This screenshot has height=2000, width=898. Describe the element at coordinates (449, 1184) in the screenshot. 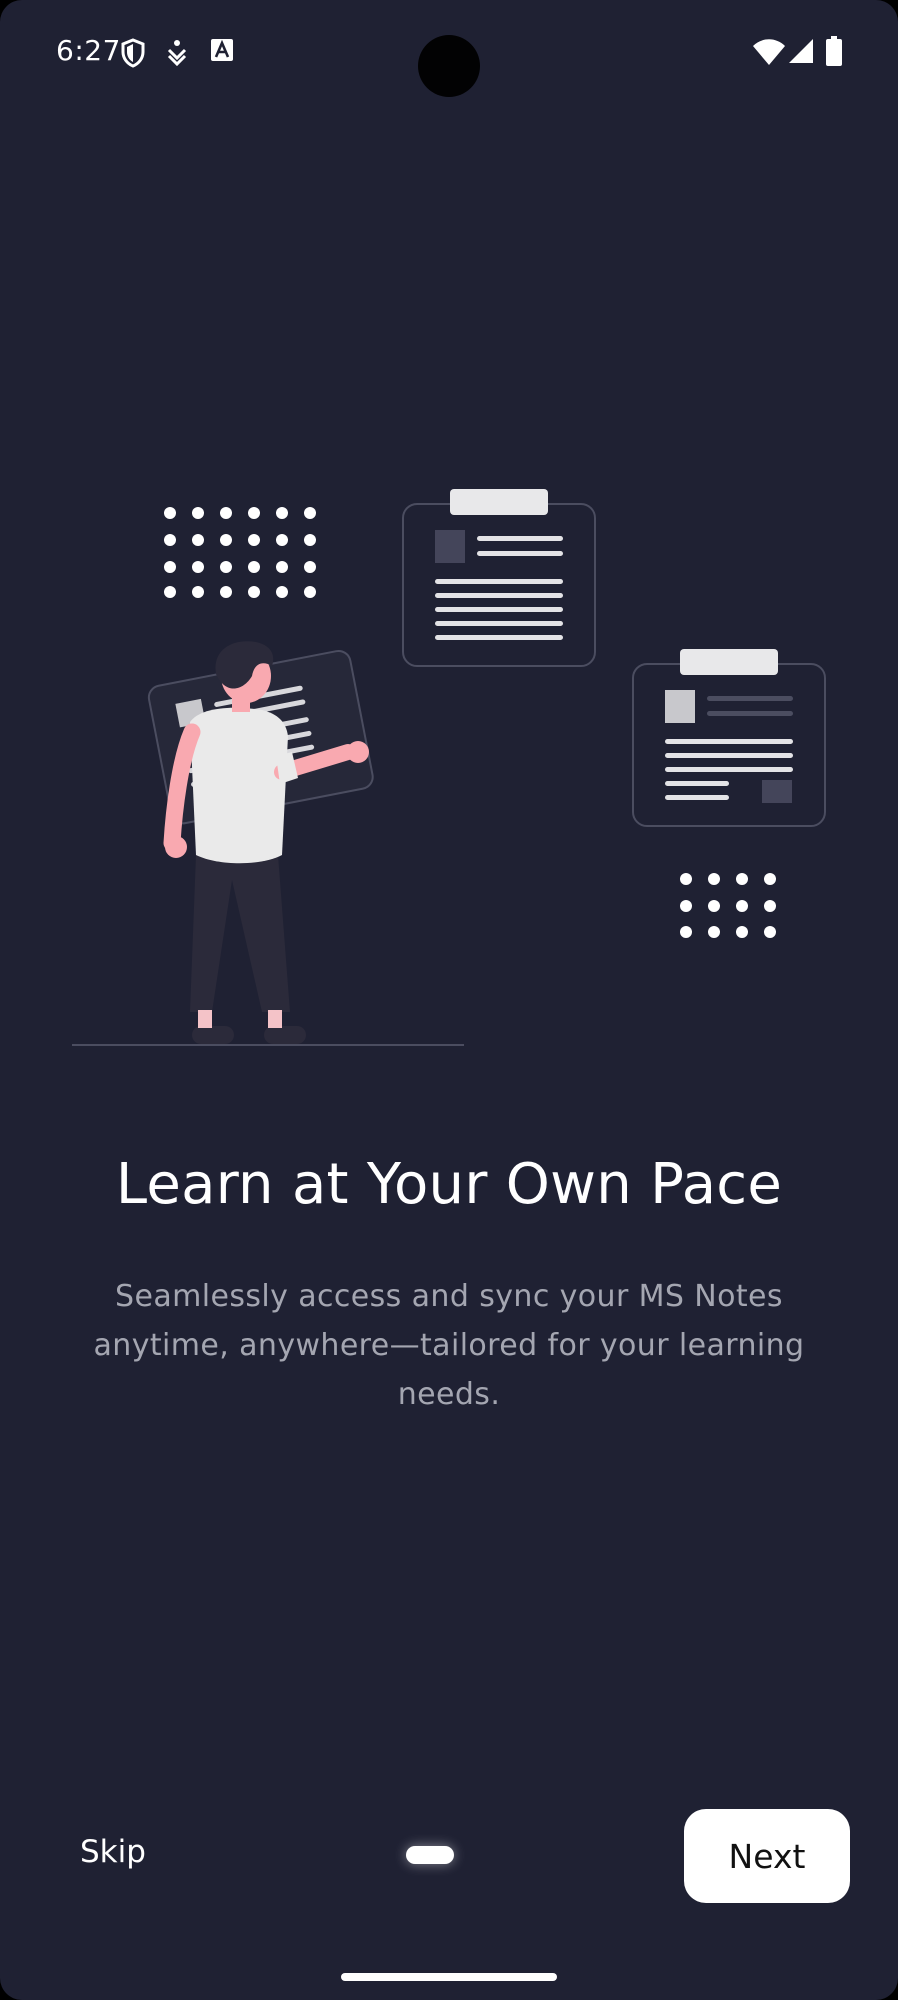

I see `onboarding-title: Learn at Your Own Pace` at that location.